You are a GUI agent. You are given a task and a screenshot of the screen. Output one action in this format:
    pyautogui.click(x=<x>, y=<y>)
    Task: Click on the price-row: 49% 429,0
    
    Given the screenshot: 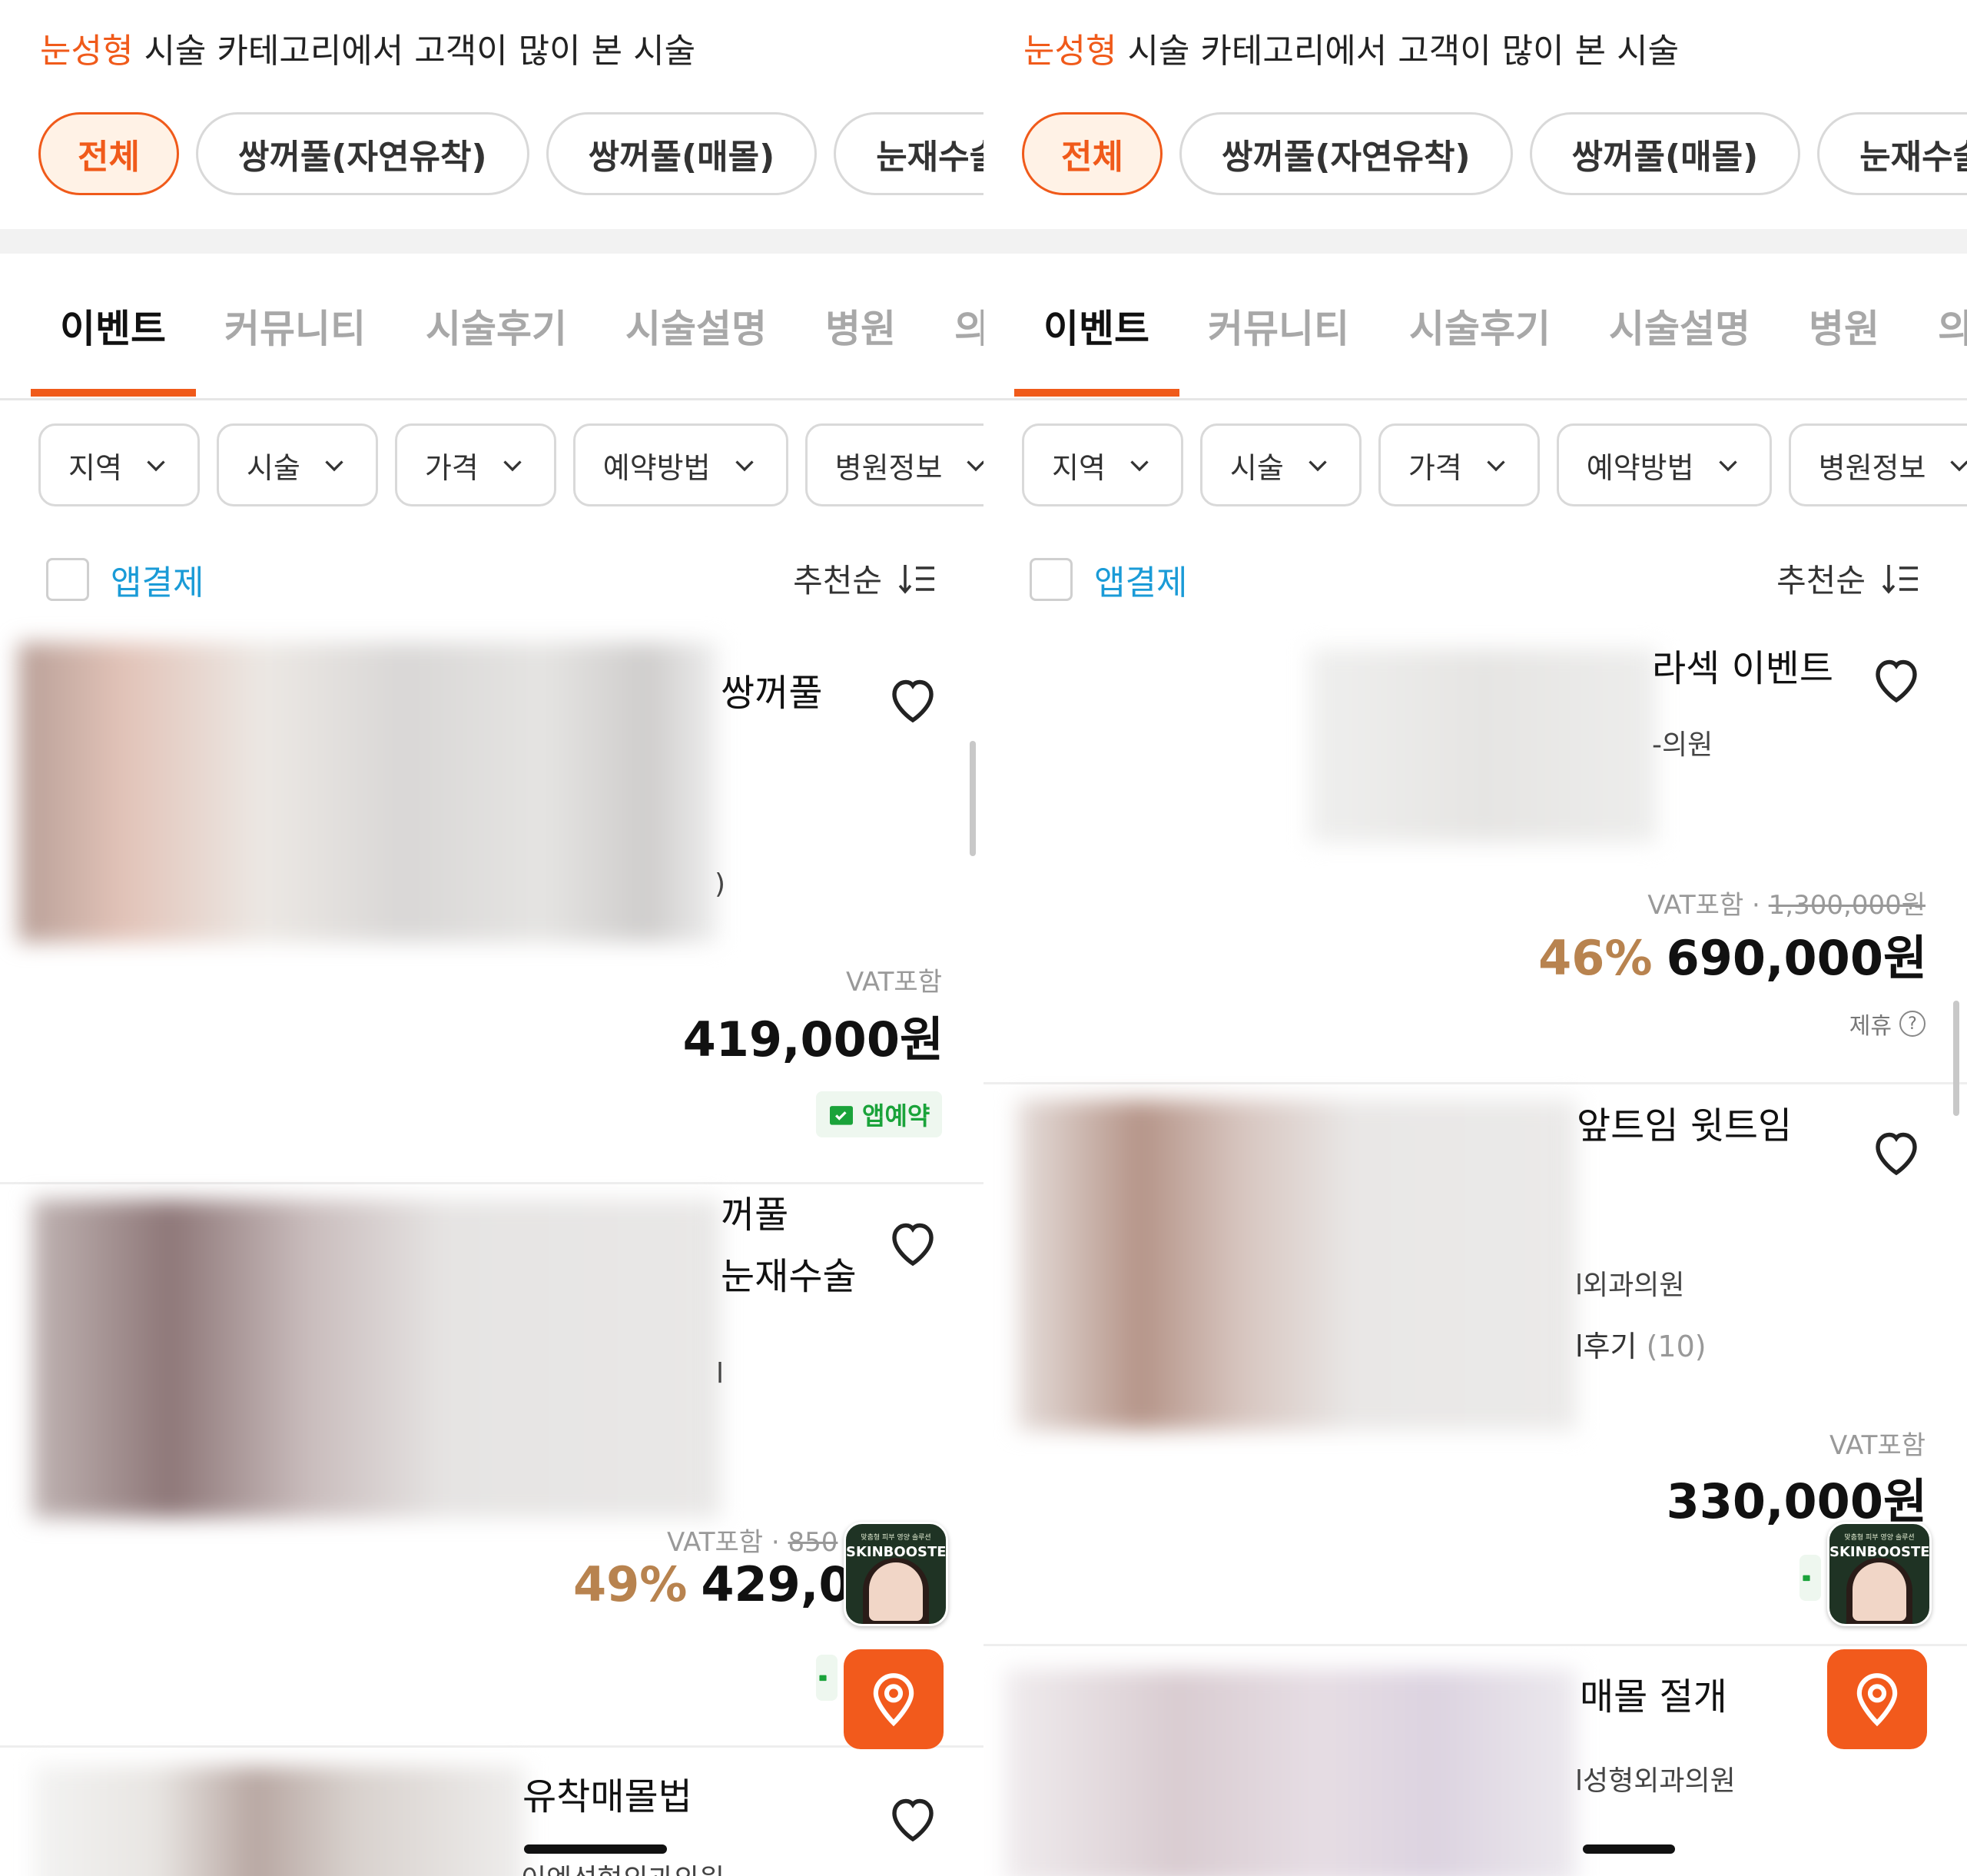 What is the action you would take?
    pyautogui.click(x=712, y=1584)
    